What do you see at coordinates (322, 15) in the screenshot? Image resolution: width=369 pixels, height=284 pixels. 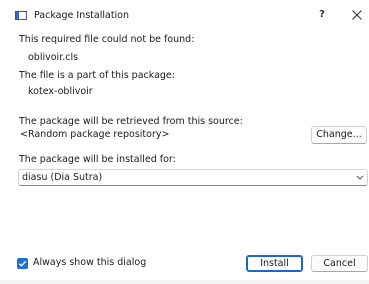 I see `help-button: ?` at bounding box center [322, 15].